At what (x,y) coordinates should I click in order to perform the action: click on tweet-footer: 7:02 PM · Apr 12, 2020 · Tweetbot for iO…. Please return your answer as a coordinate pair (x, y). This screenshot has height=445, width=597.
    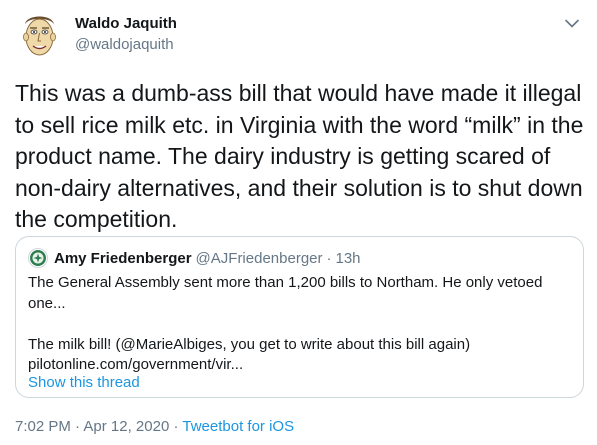
    Looking at the image, I should click on (154, 426).